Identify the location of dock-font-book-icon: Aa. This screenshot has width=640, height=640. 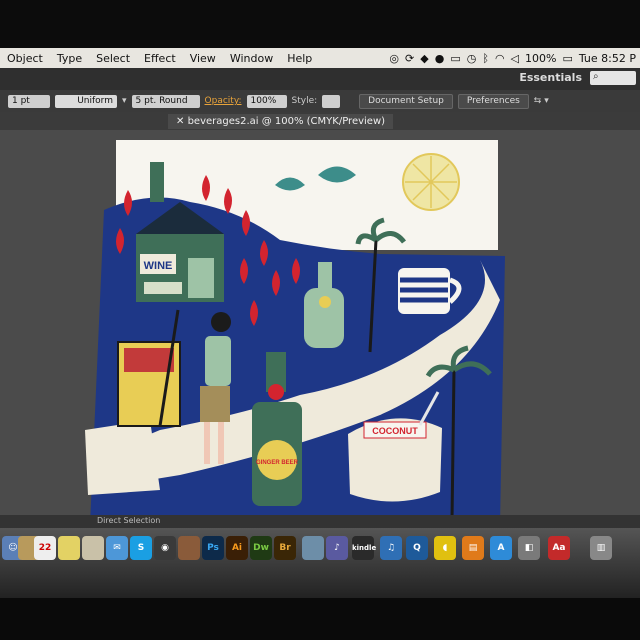
(559, 548).